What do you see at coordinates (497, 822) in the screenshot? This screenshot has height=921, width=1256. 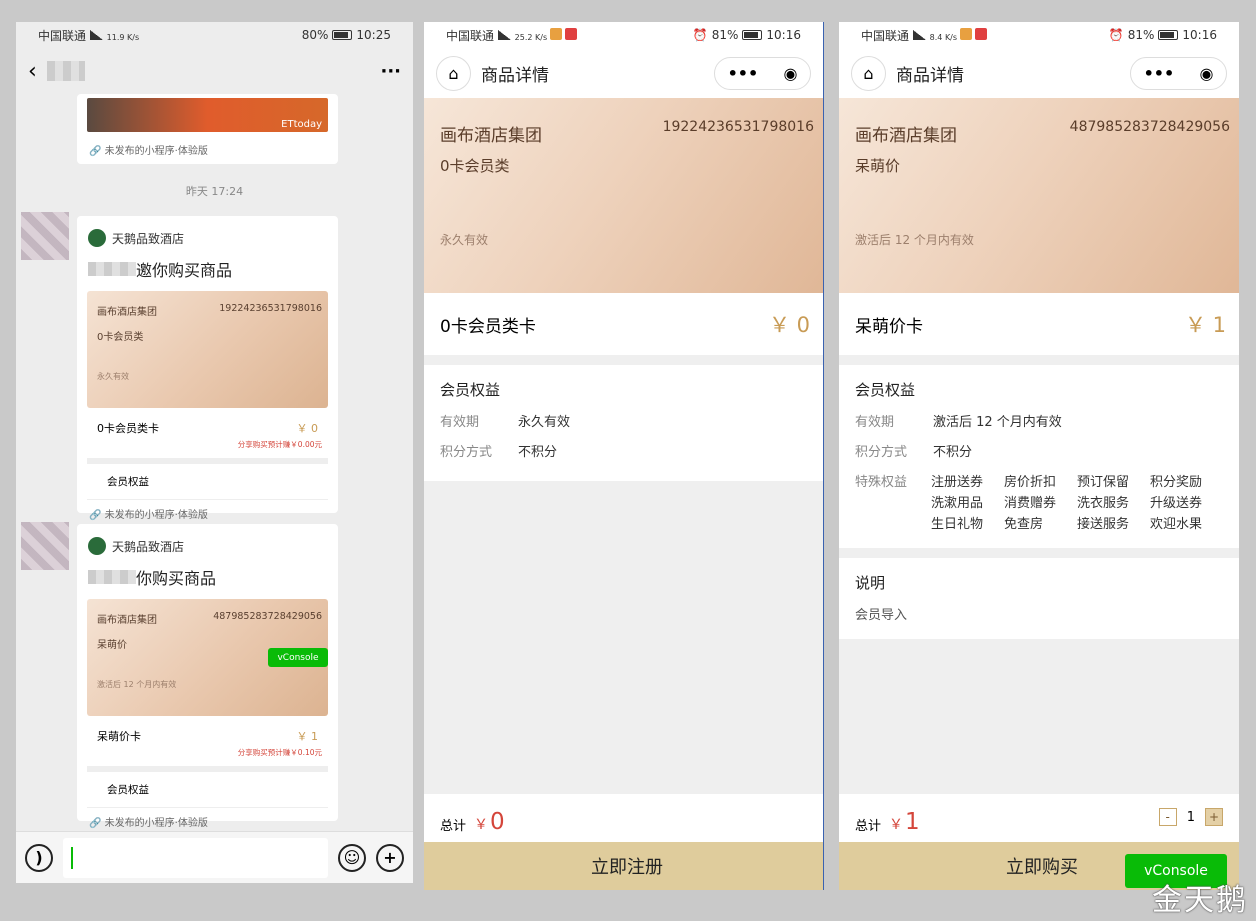 I see `total-amount: 0` at bounding box center [497, 822].